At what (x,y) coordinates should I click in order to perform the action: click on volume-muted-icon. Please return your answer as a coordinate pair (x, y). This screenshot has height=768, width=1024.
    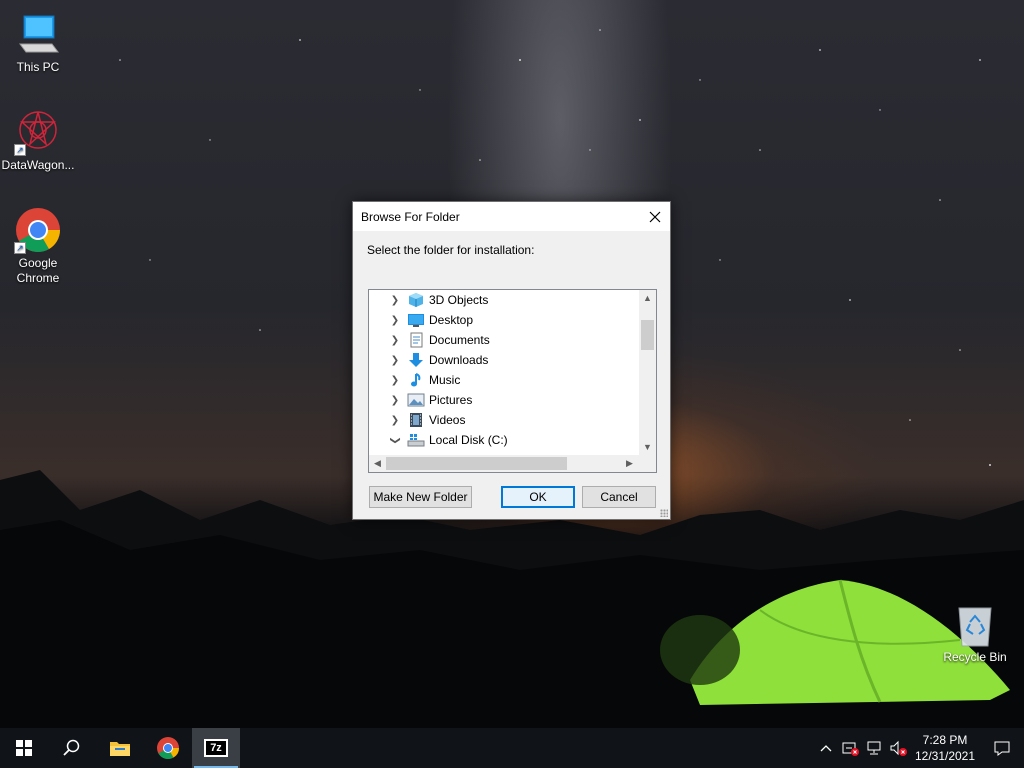
    Looking at the image, I should click on (898, 748).